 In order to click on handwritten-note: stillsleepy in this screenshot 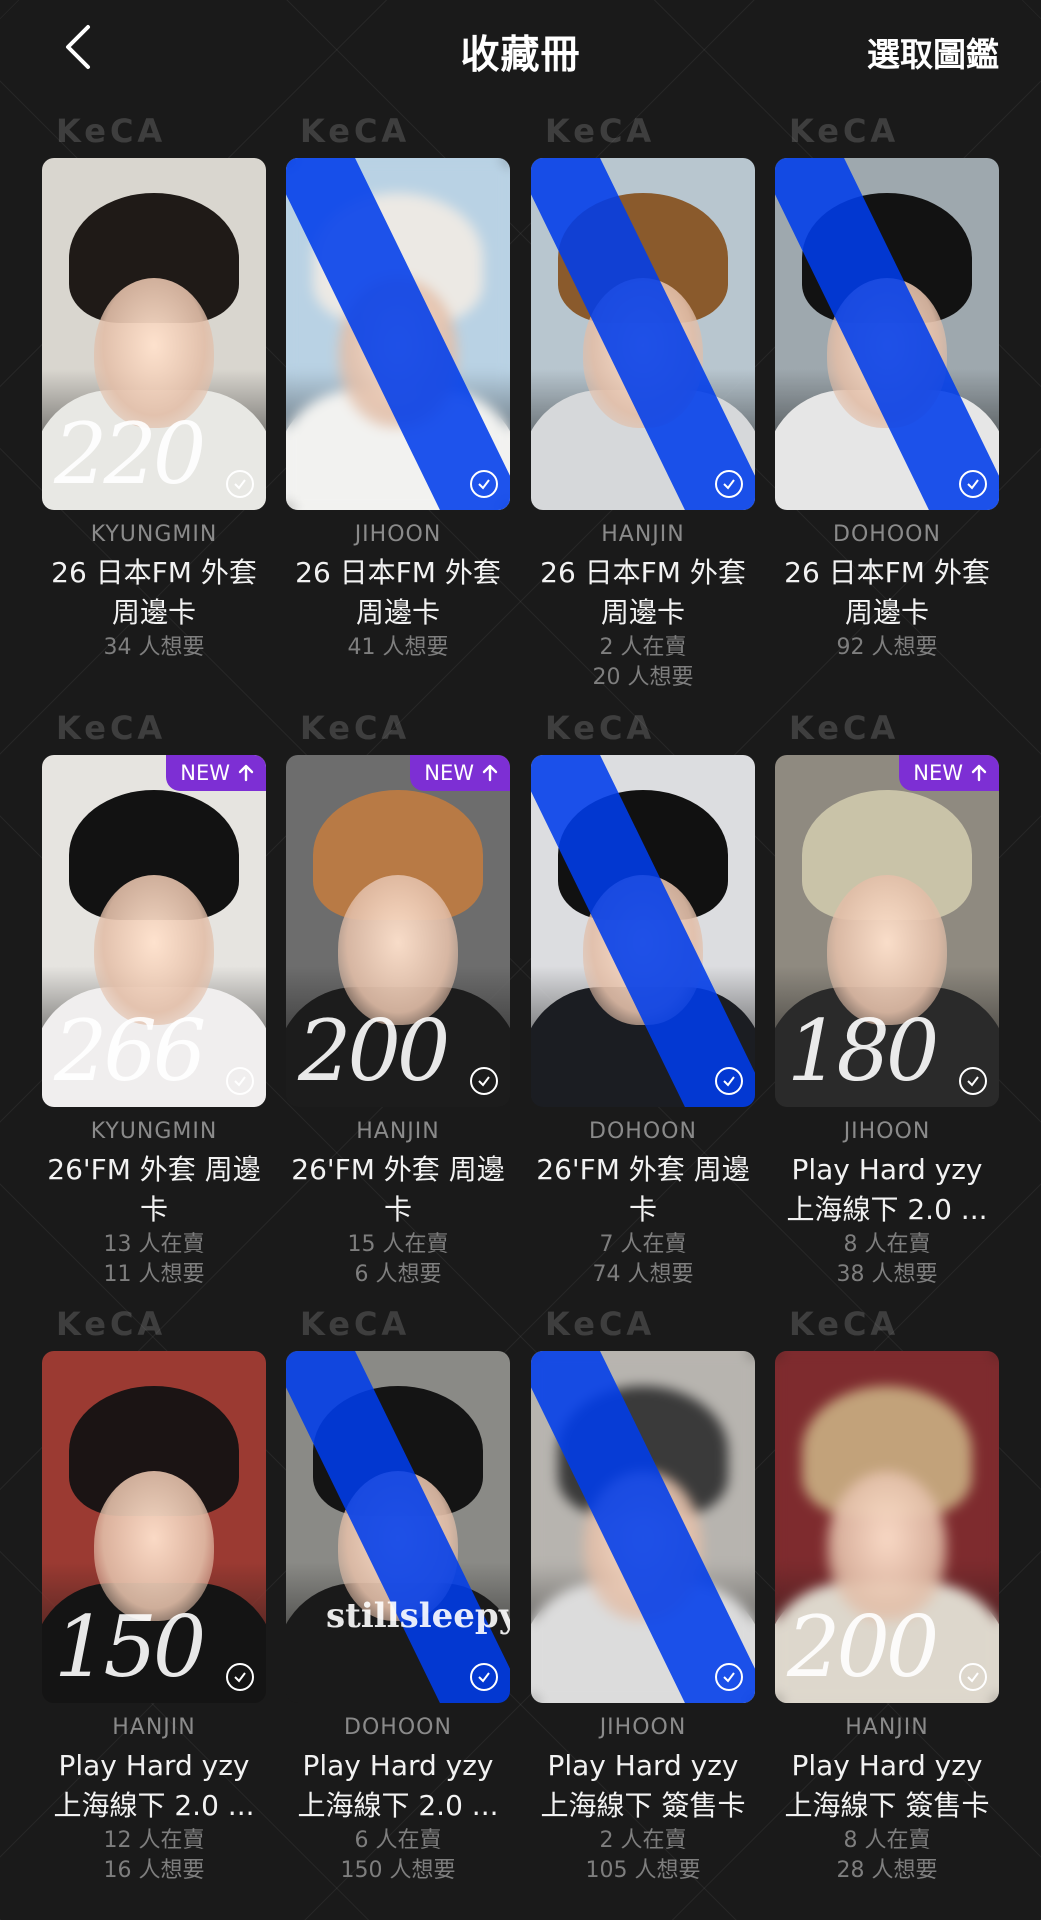, I will do `click(418, 1616)`.